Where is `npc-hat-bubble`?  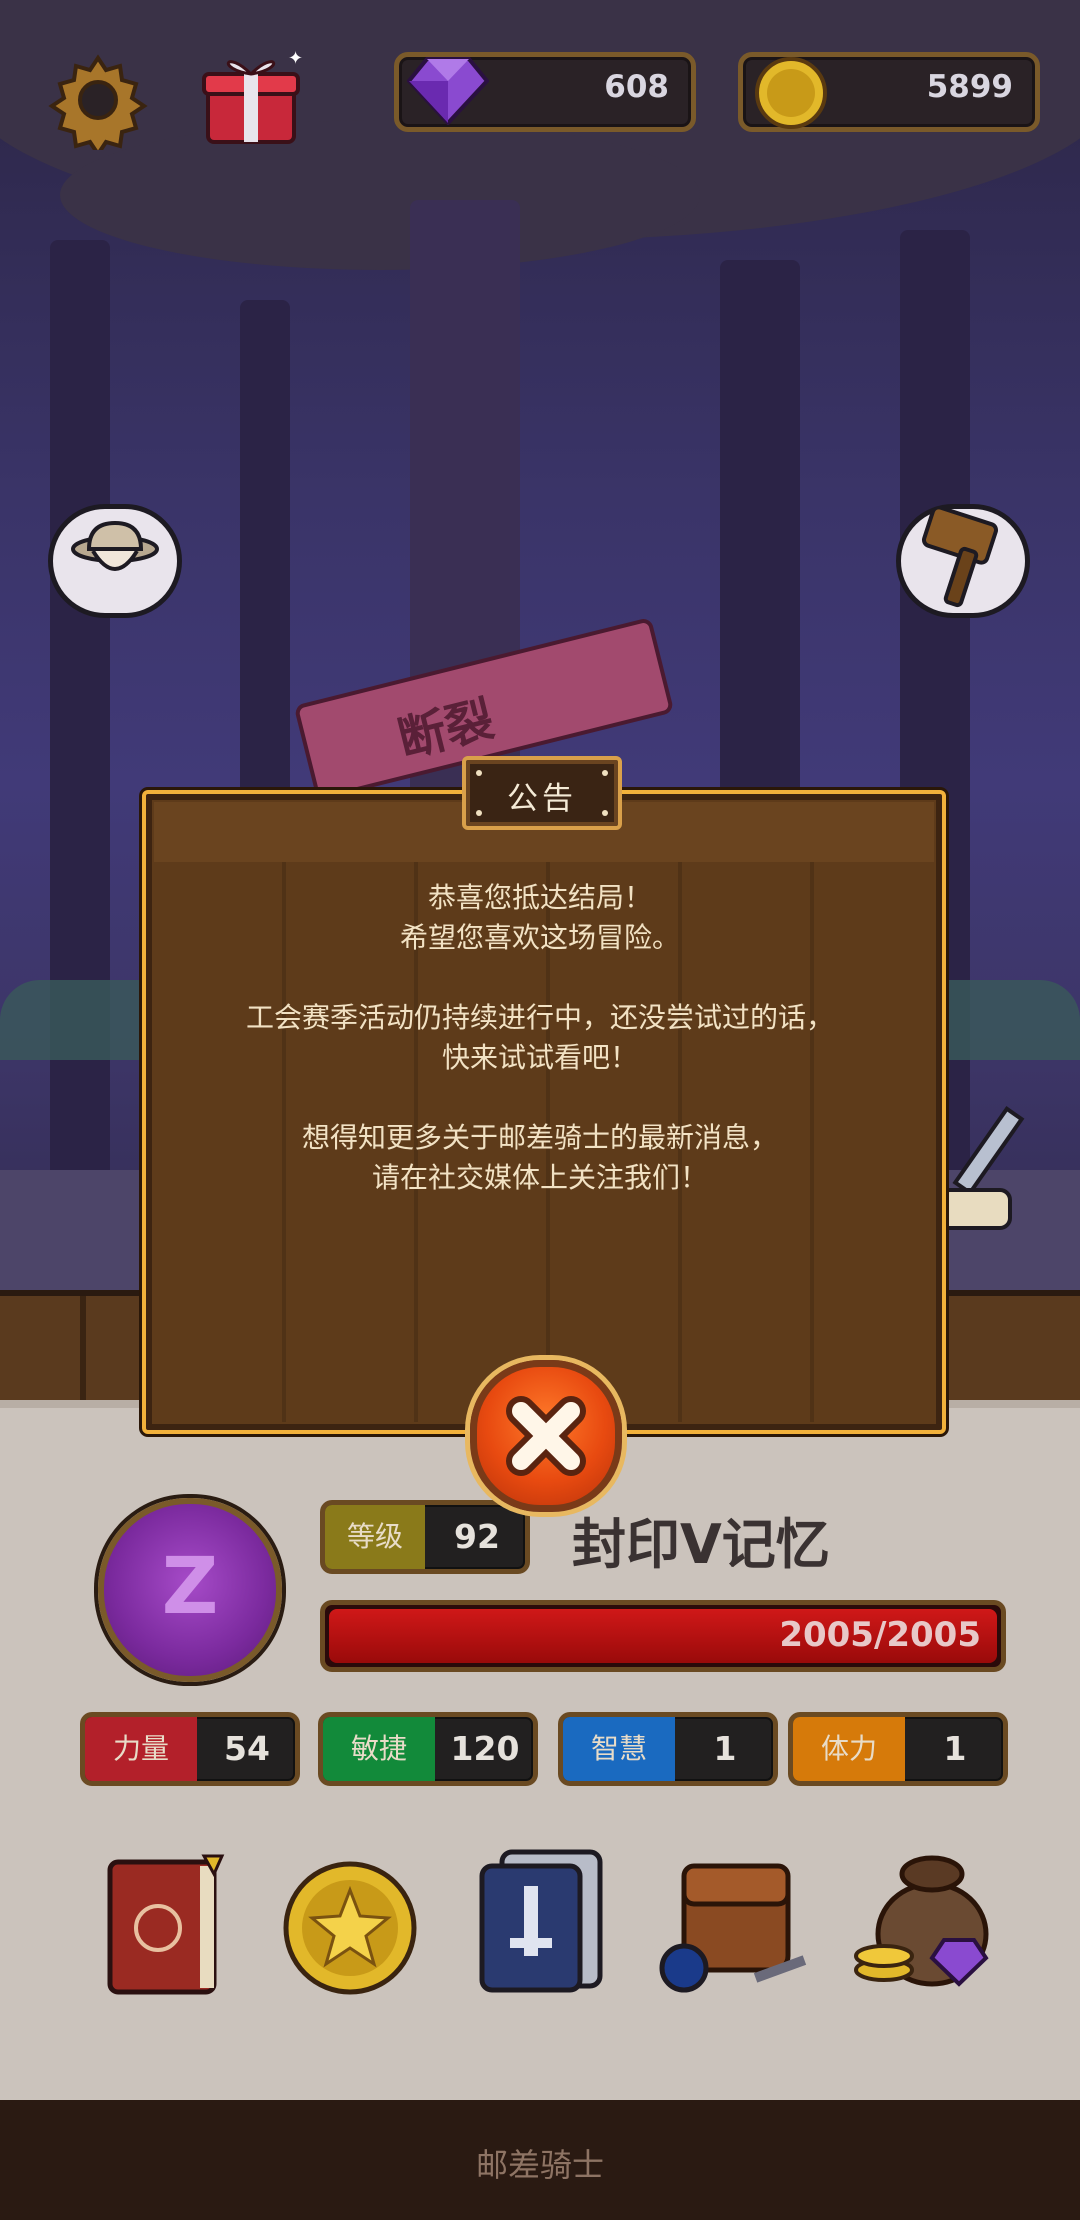
npc-hat-bubble is located at coordinates (115, 561).